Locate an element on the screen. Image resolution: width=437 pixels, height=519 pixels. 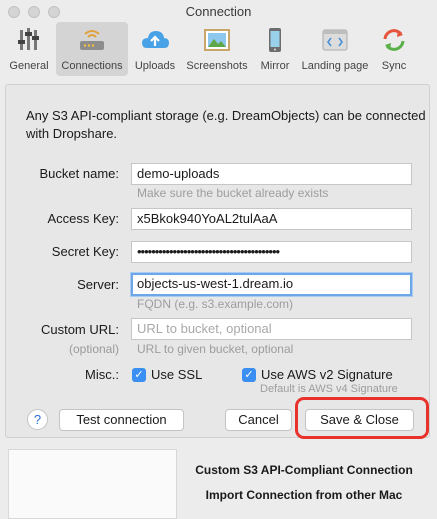
tab-label: Mirror is located at coordinates (275, 66).